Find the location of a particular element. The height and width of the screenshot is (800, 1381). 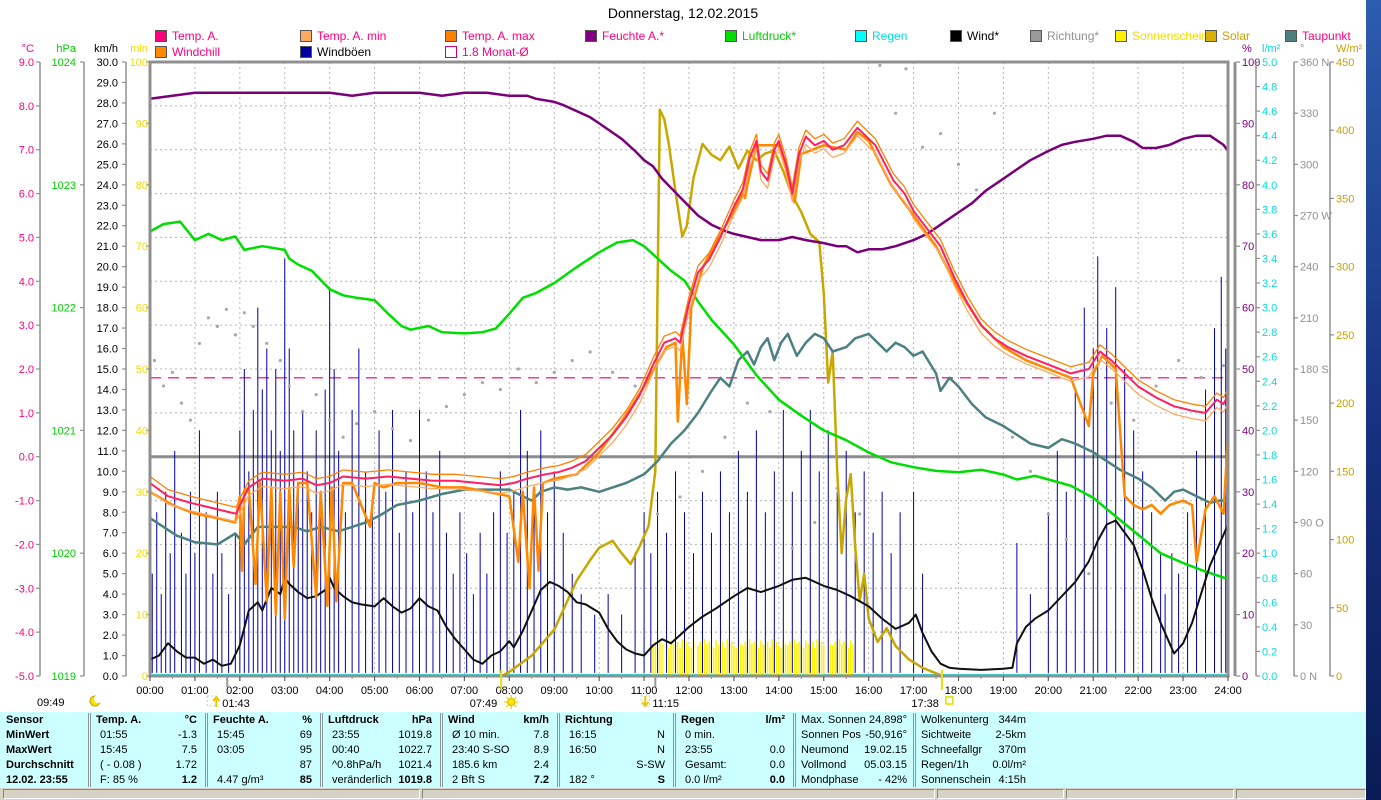

axis-tick-label: 1.4 is located at coordinates (1269, 505).